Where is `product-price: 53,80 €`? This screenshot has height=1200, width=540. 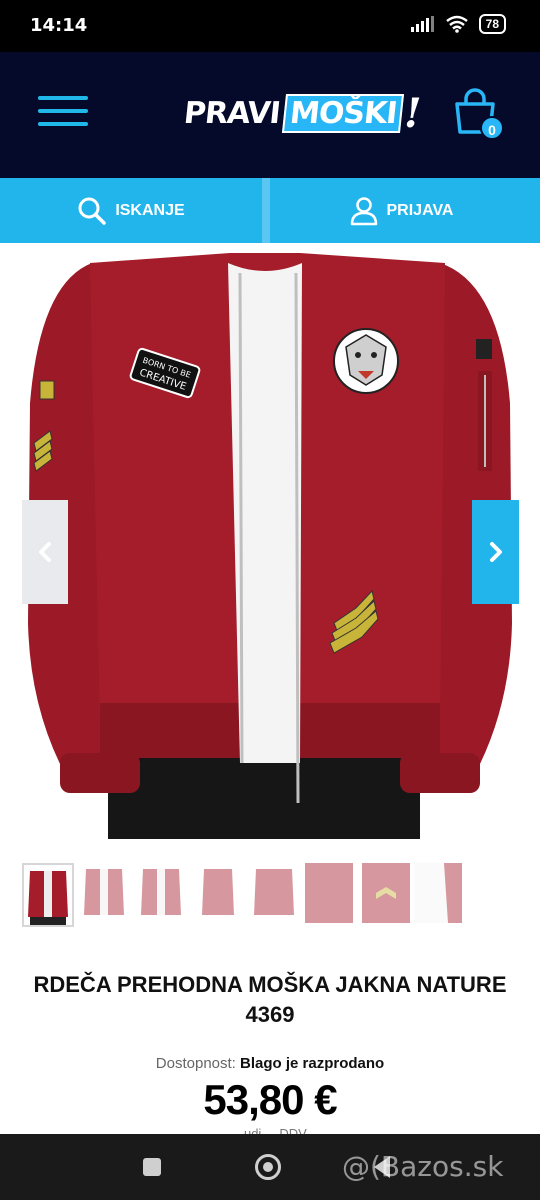
product-price: 53,80 € is located at coordinates (270, 1099).